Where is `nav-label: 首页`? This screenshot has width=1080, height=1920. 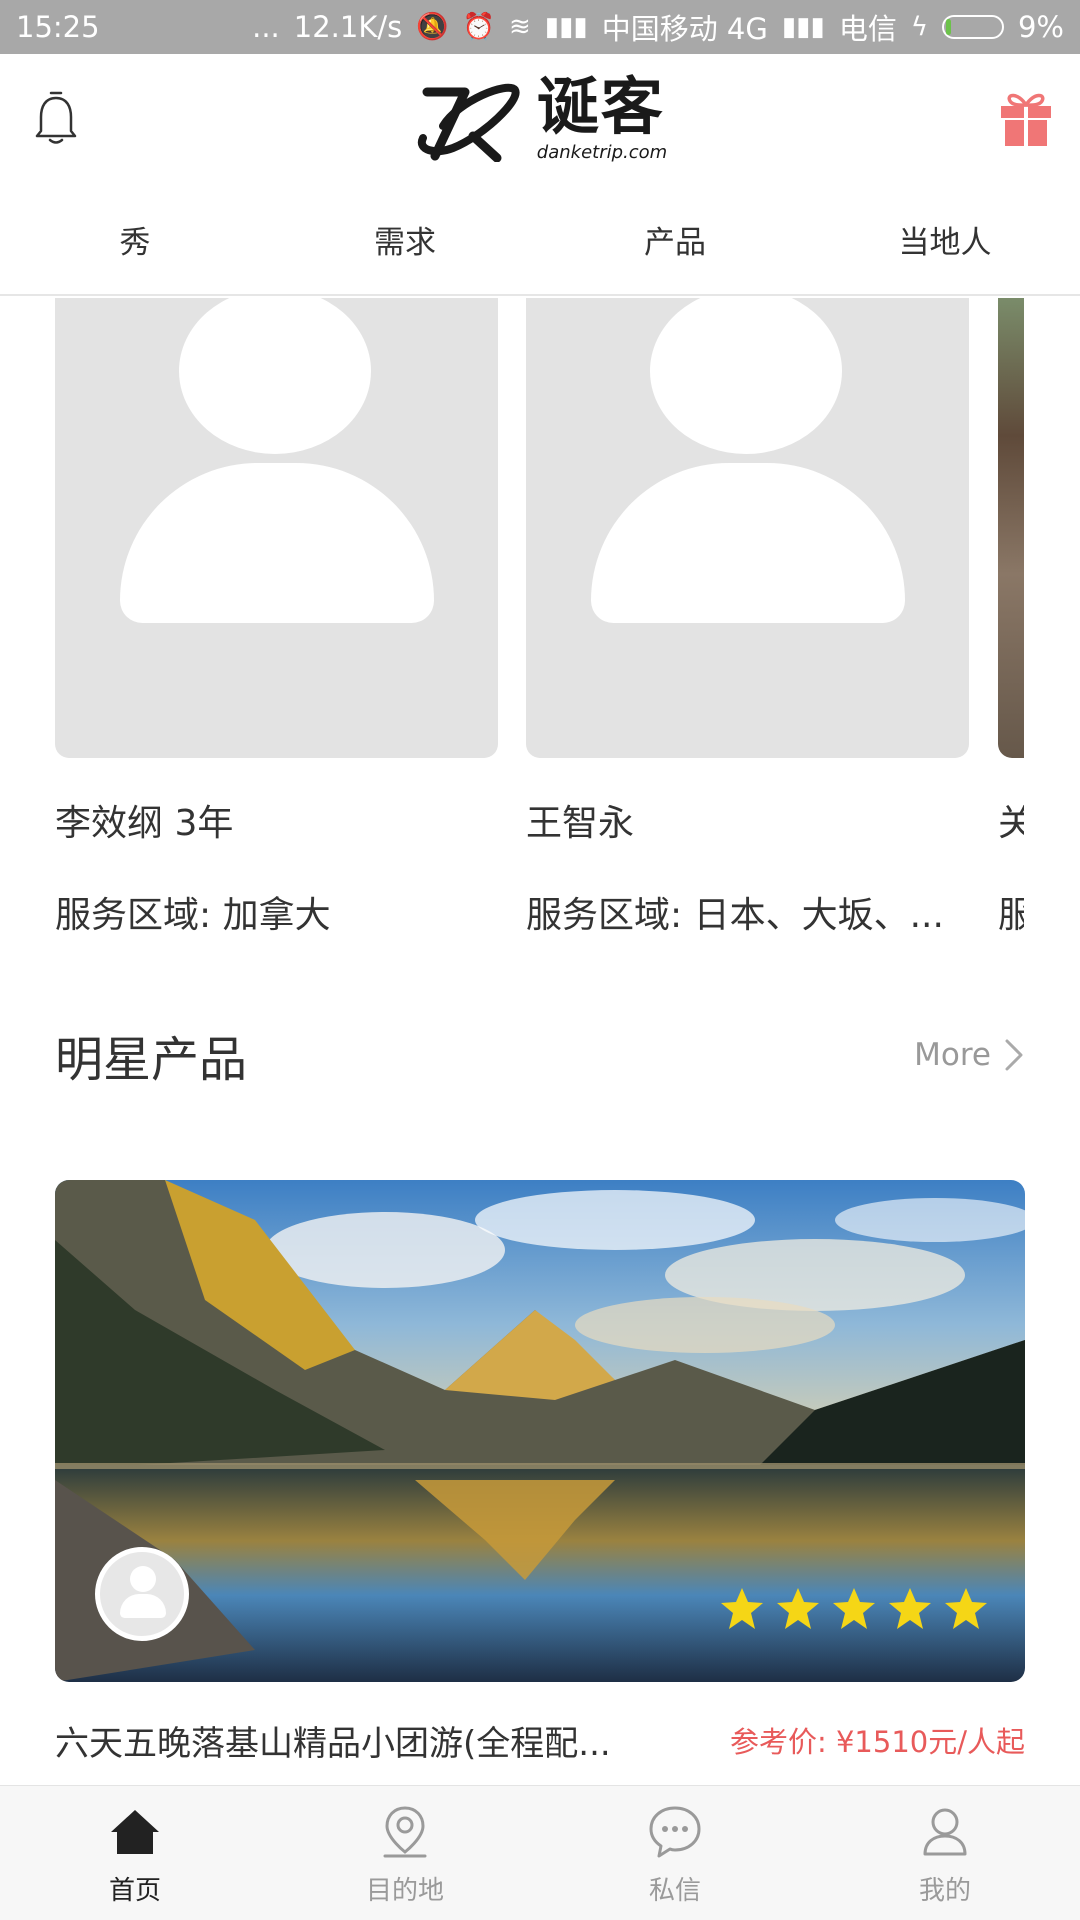
nav-label: 首页 is located at coordinates (134, 1891).